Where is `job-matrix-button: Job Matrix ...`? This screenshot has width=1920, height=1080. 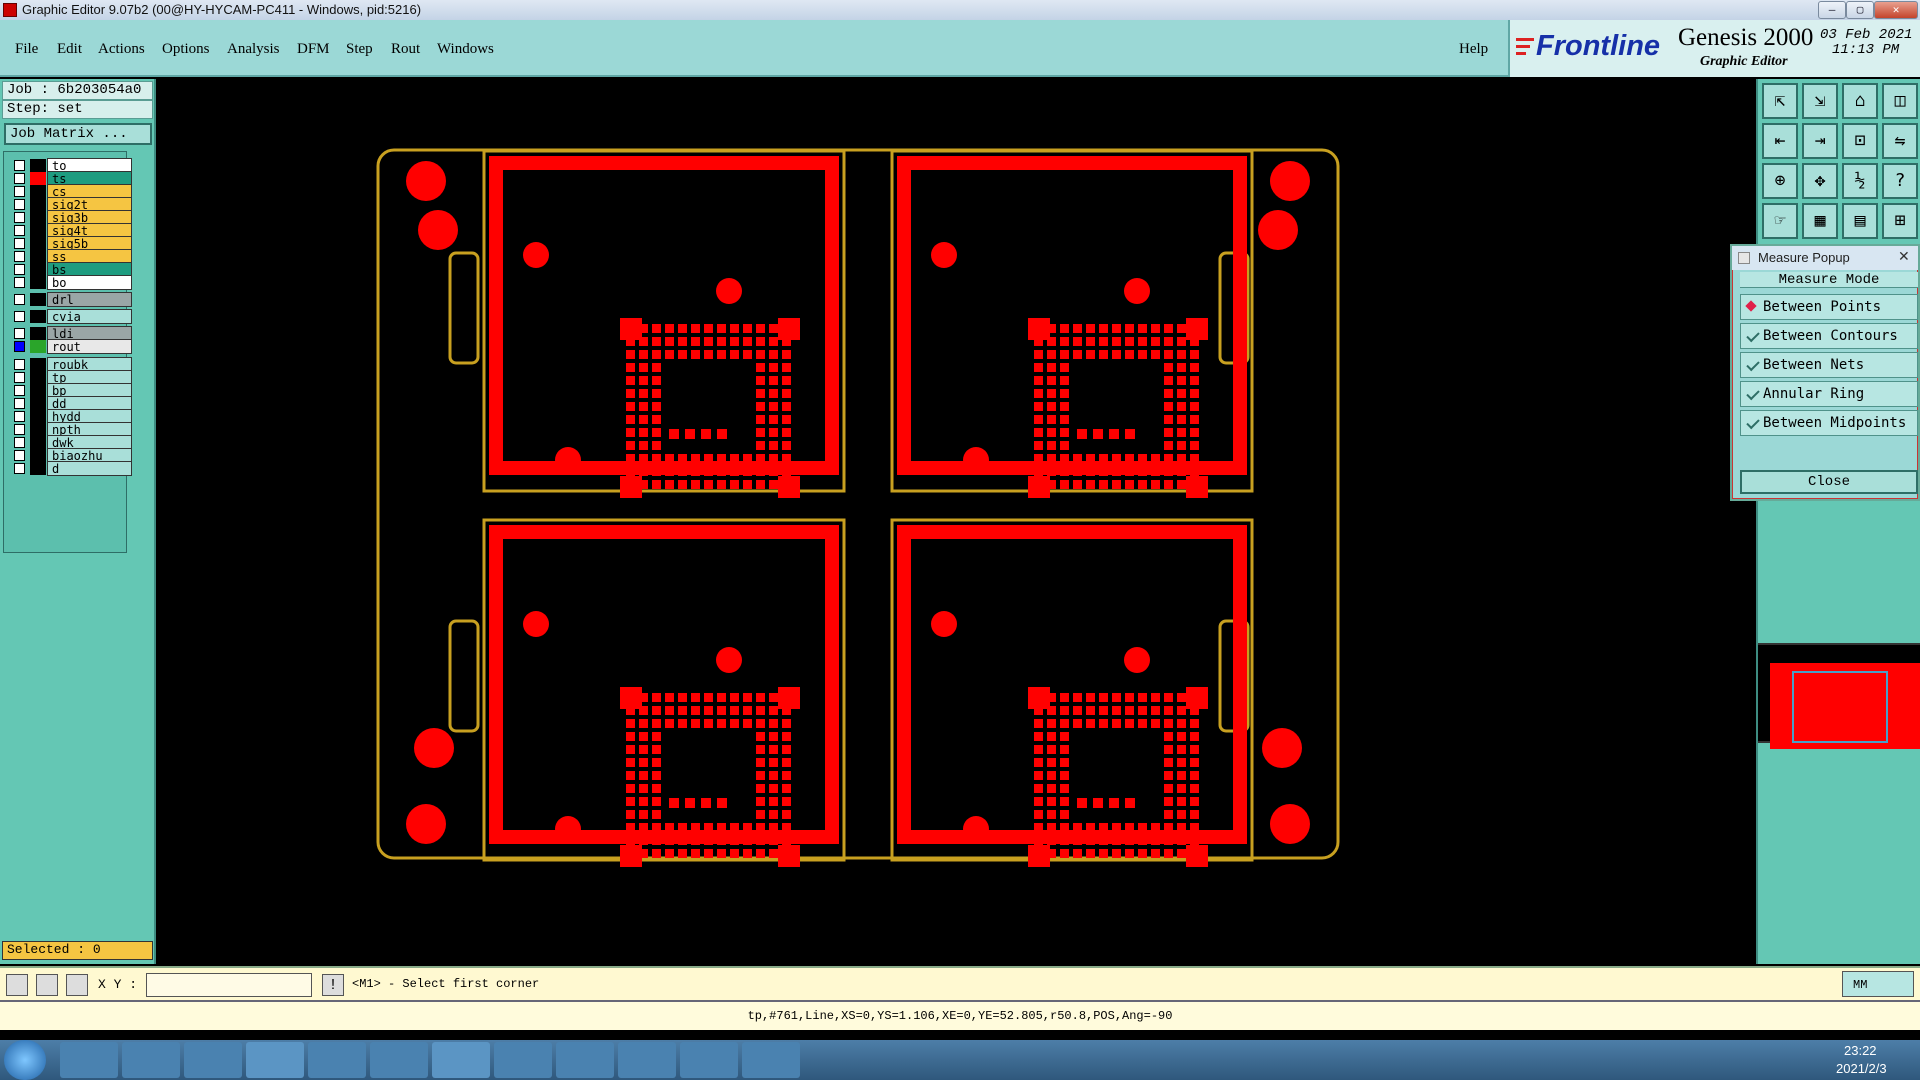 job-matrix-button: Job Matrix ... is located at coordinates (78, 134).